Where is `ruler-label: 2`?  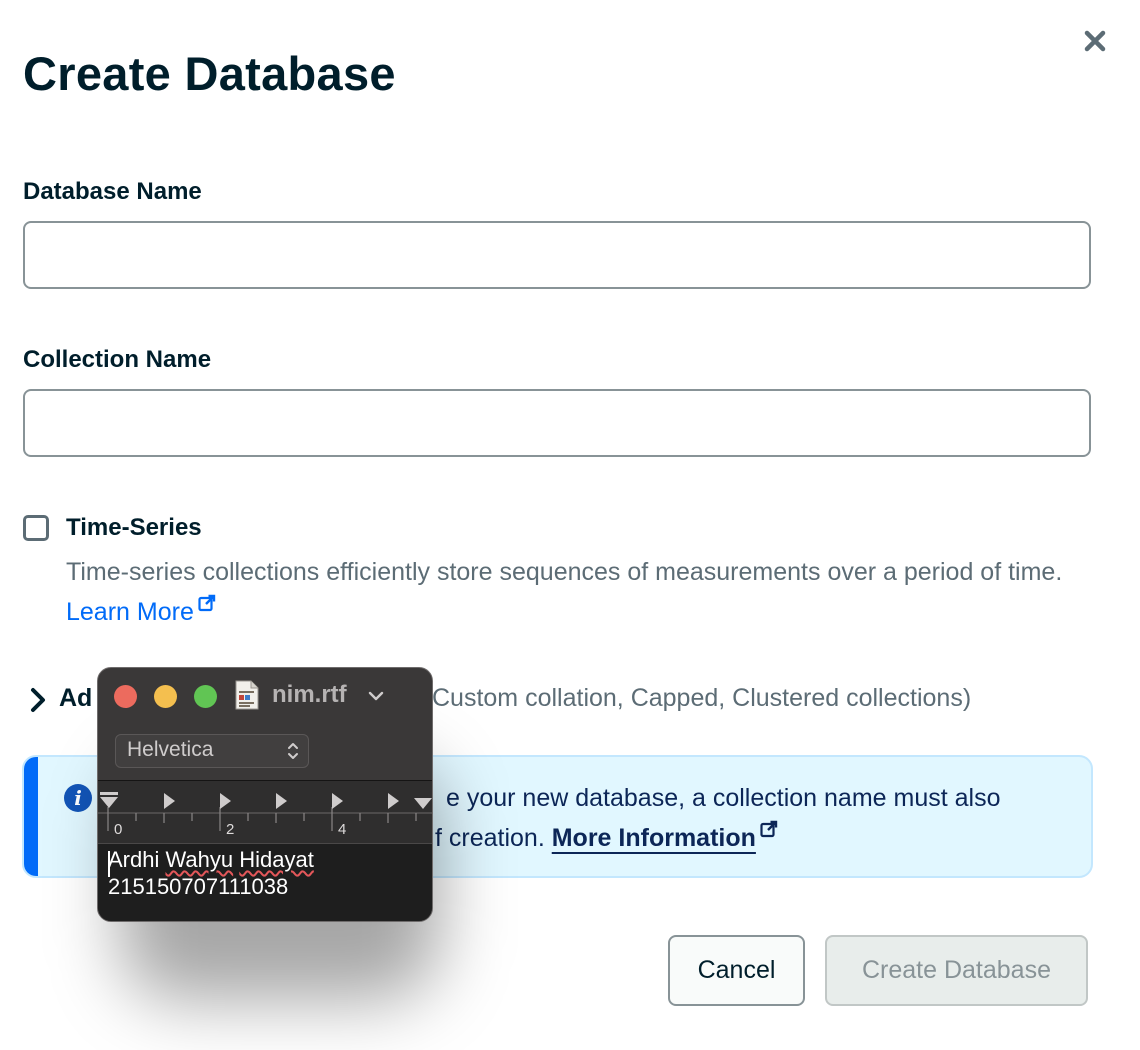 ruler-label: 2 is located at coordinates (230, 829).